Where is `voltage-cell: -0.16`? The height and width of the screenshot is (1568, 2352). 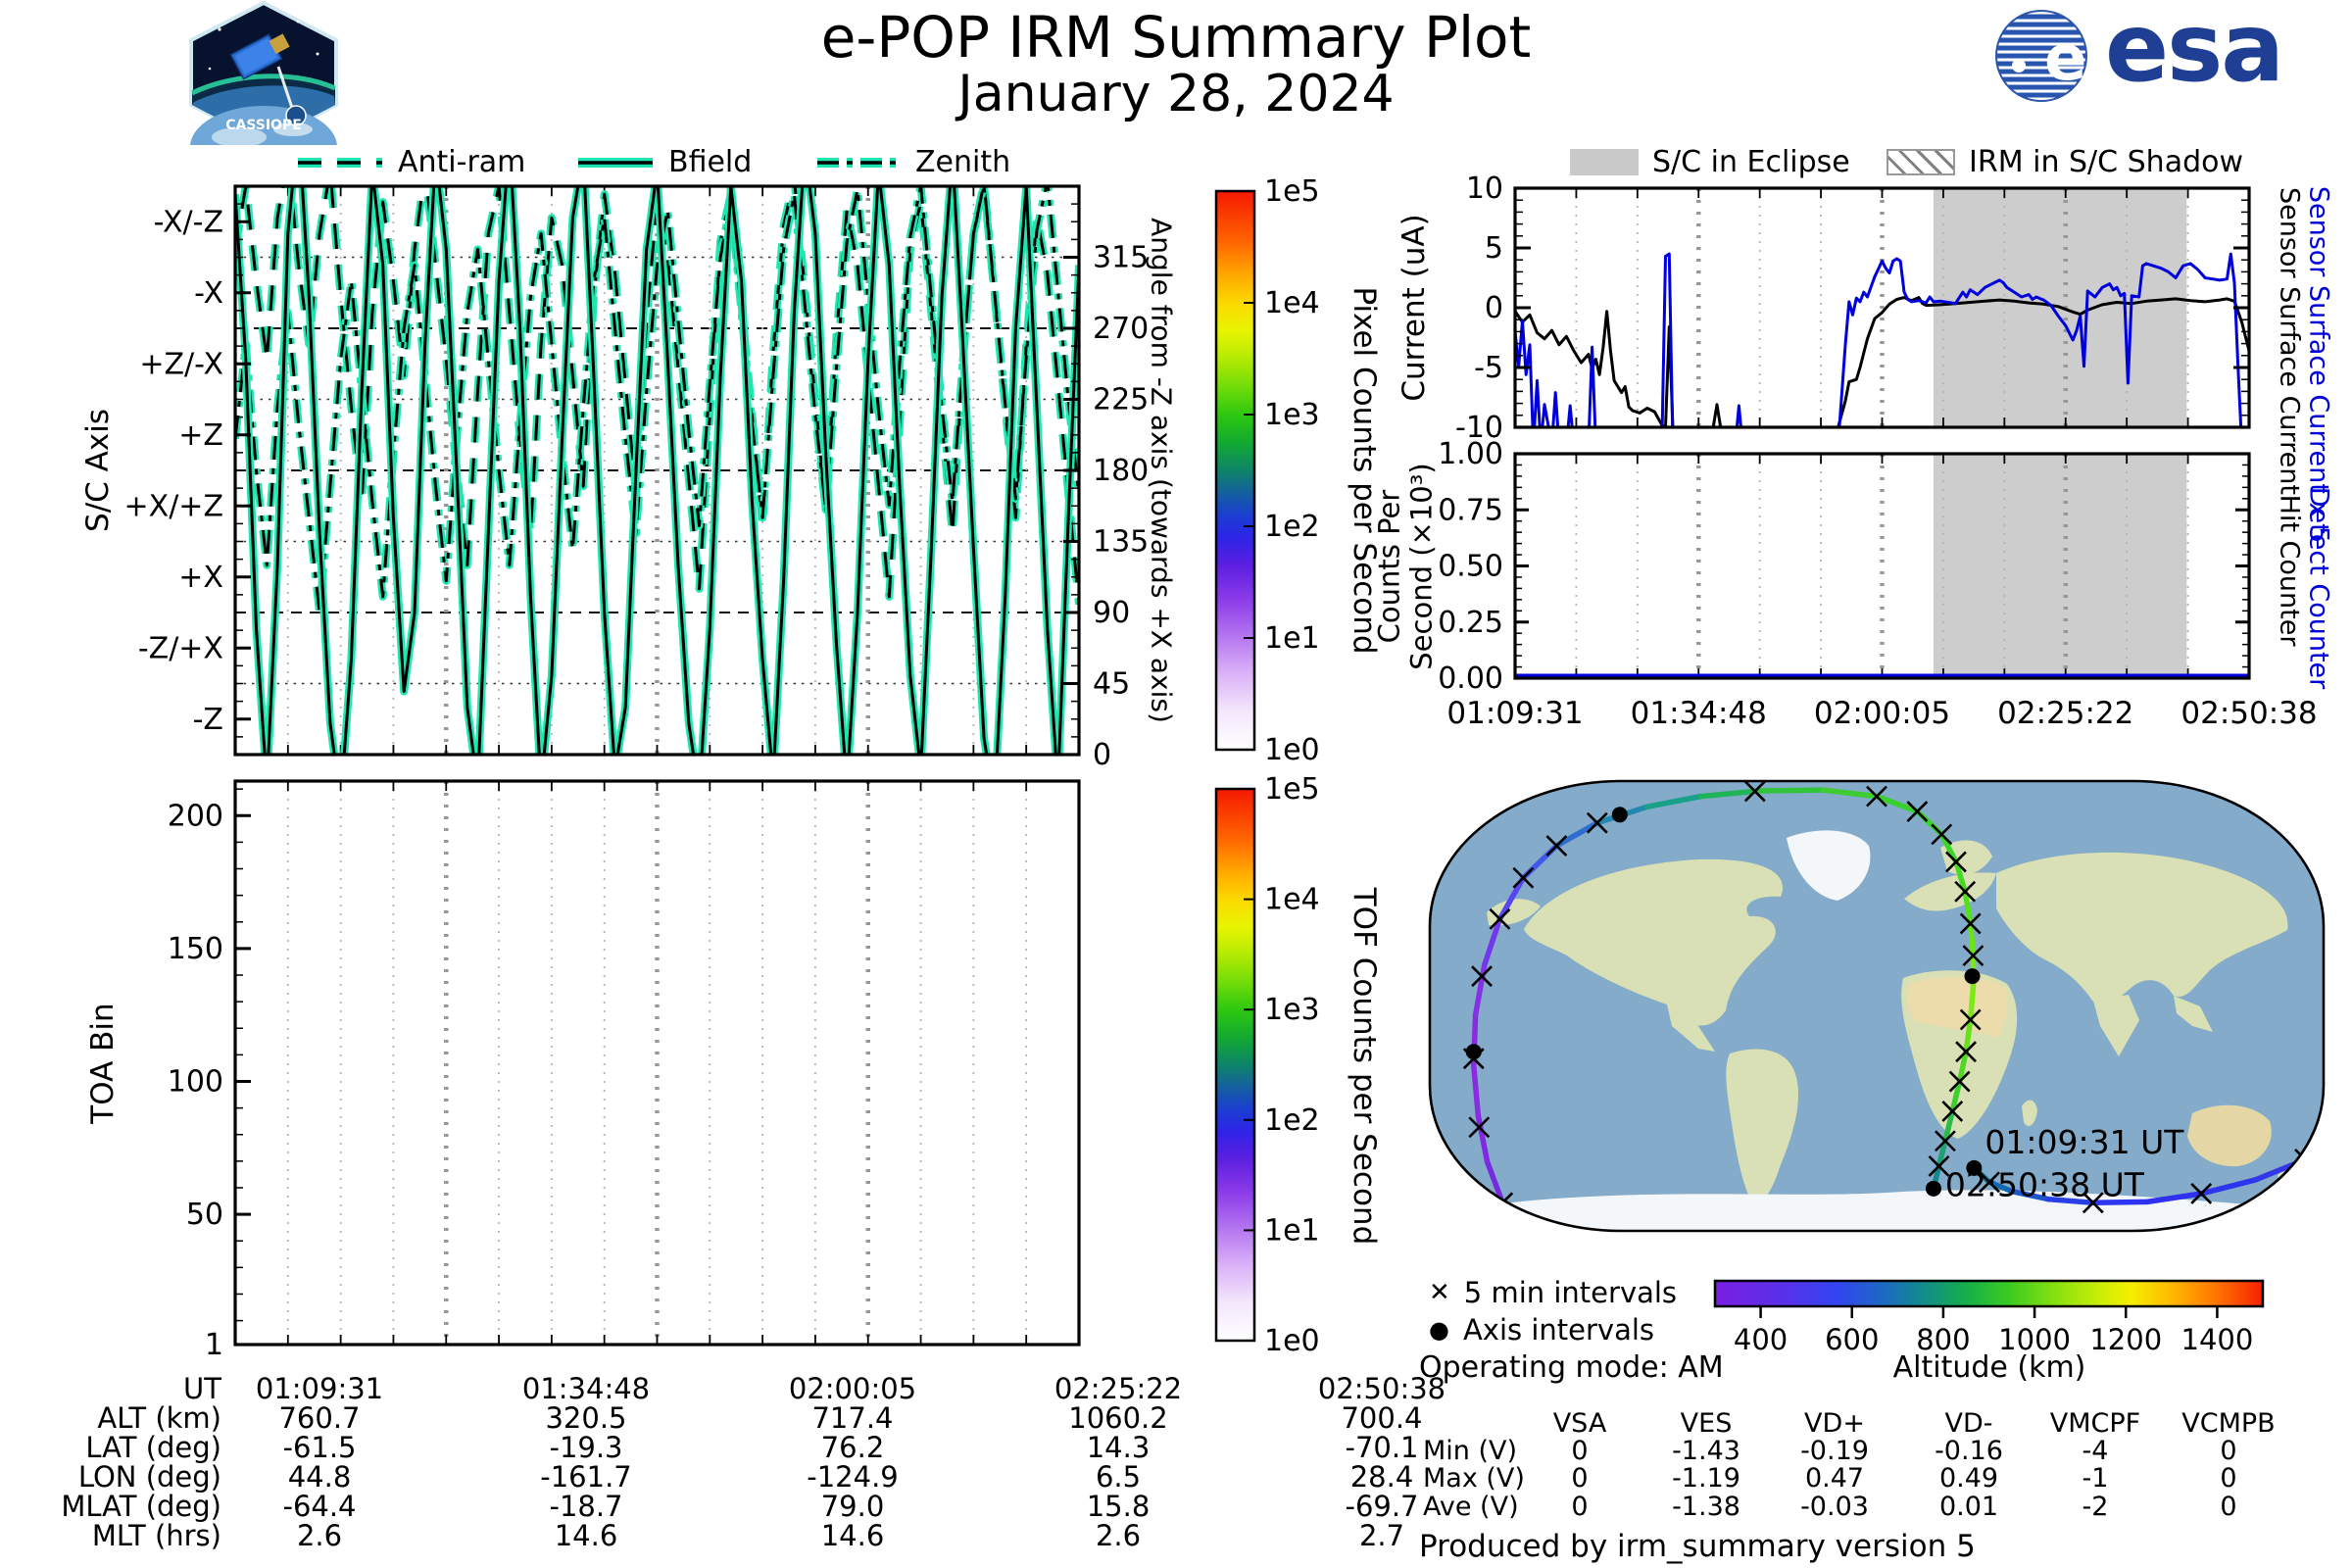 voltage-cell: -0.16 is located at coordinates (1969, 1451).